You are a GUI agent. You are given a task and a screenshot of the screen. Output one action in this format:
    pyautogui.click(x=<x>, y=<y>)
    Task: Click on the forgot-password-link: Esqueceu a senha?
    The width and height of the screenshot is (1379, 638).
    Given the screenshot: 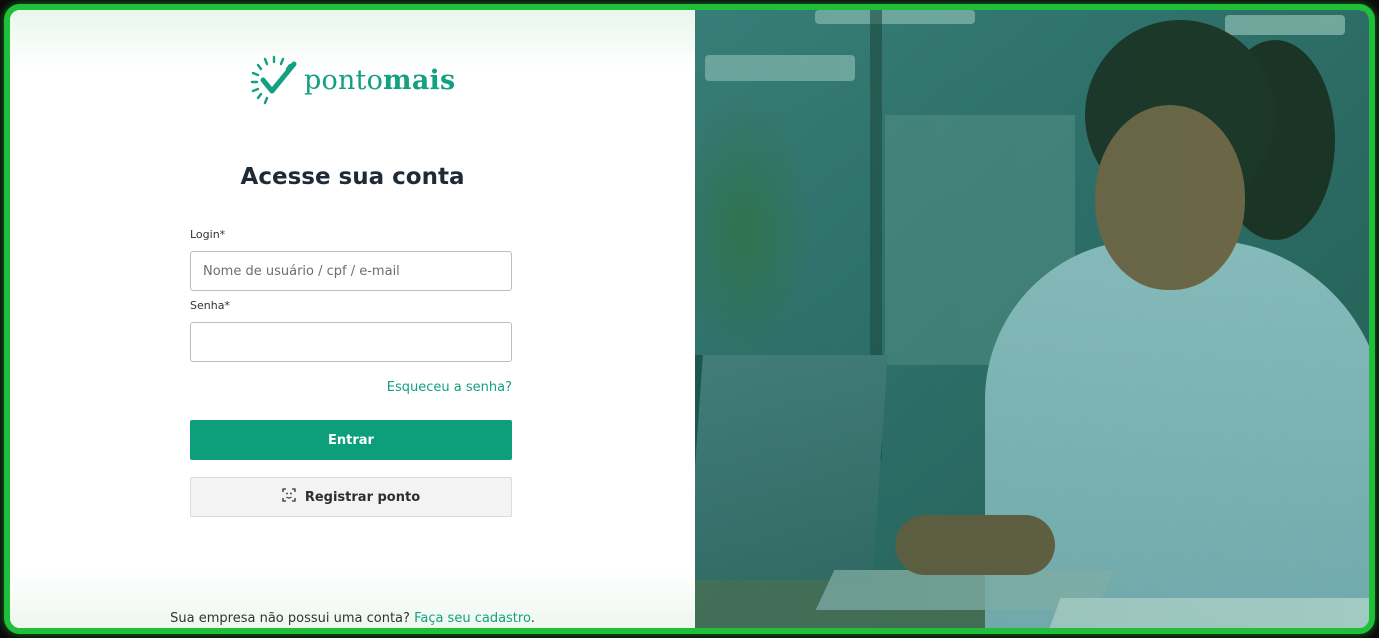 What is the action you would take?
    pyautogui.click(x=351, y=387)
    